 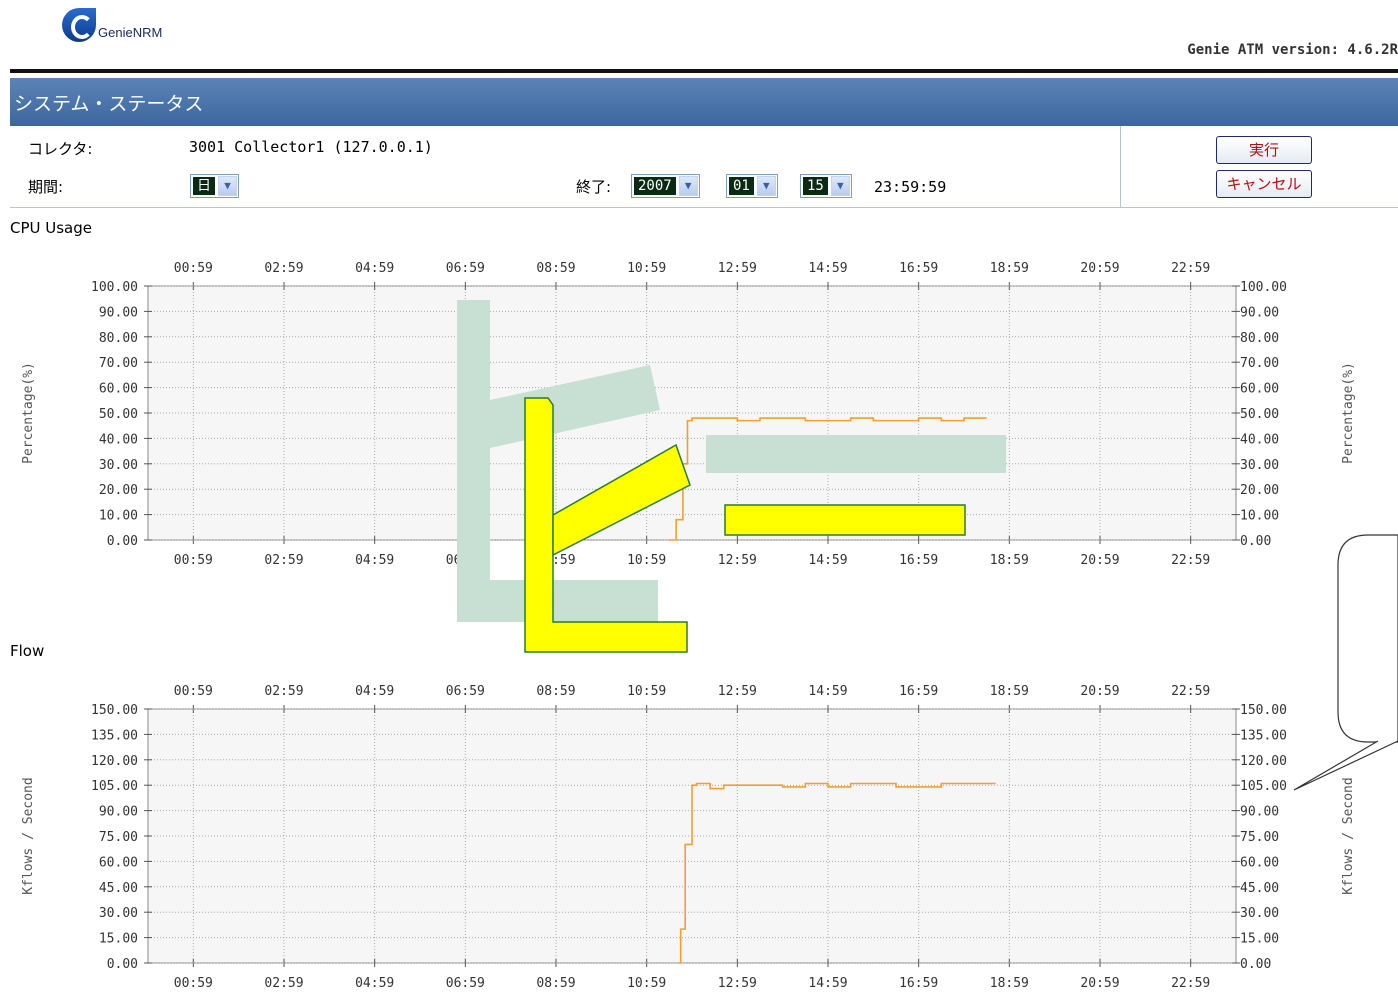 I want to click on speech-bubble, so click(x=1367, y=638).